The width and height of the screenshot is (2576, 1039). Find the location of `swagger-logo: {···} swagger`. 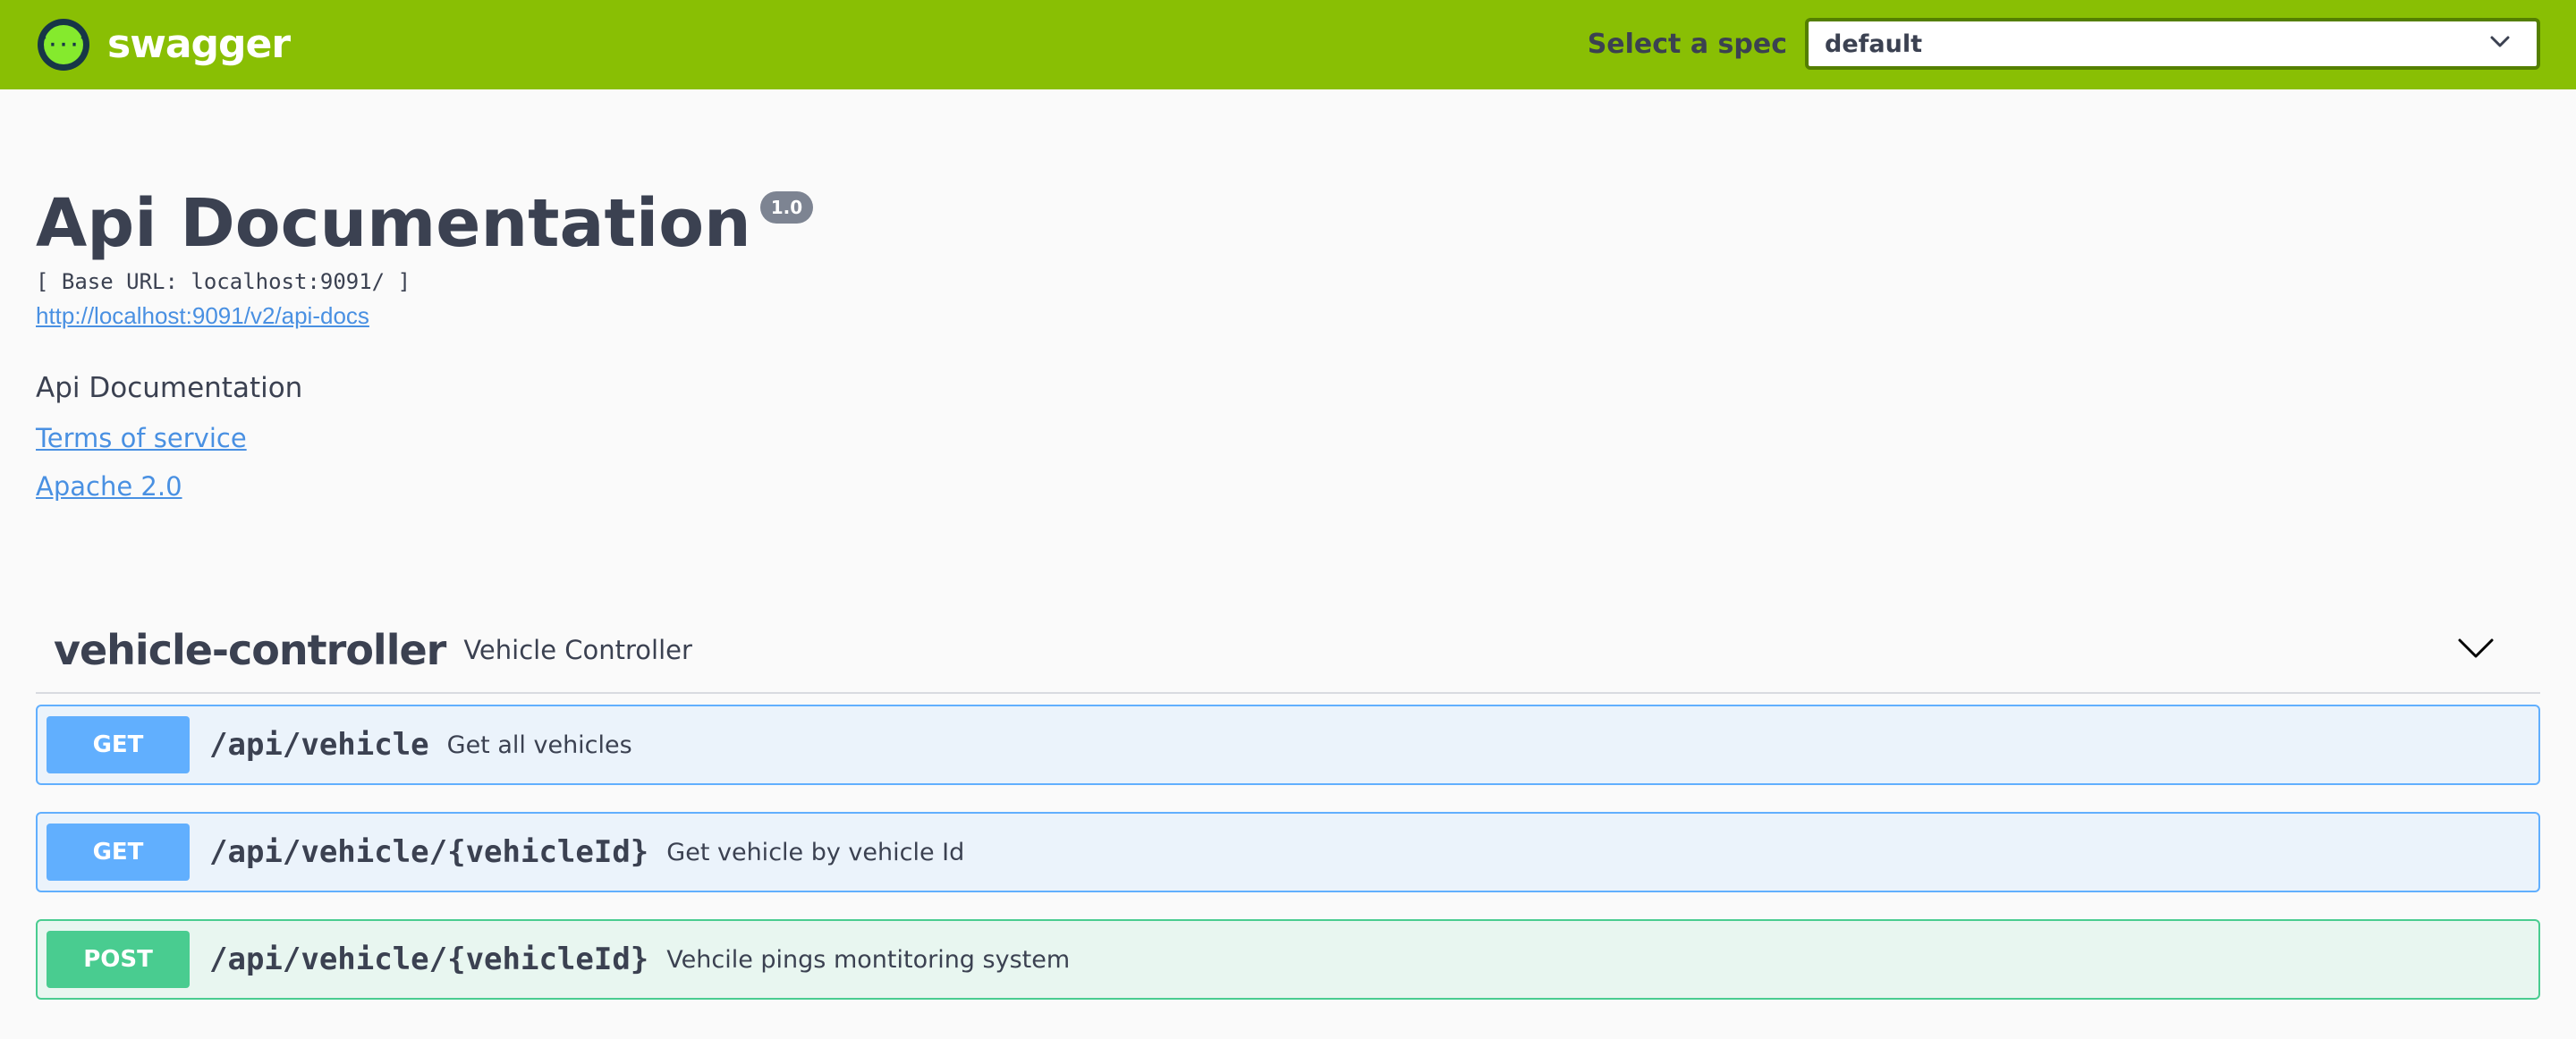

swagger-logo: {···} swagger is located at coordinates (164, 45).